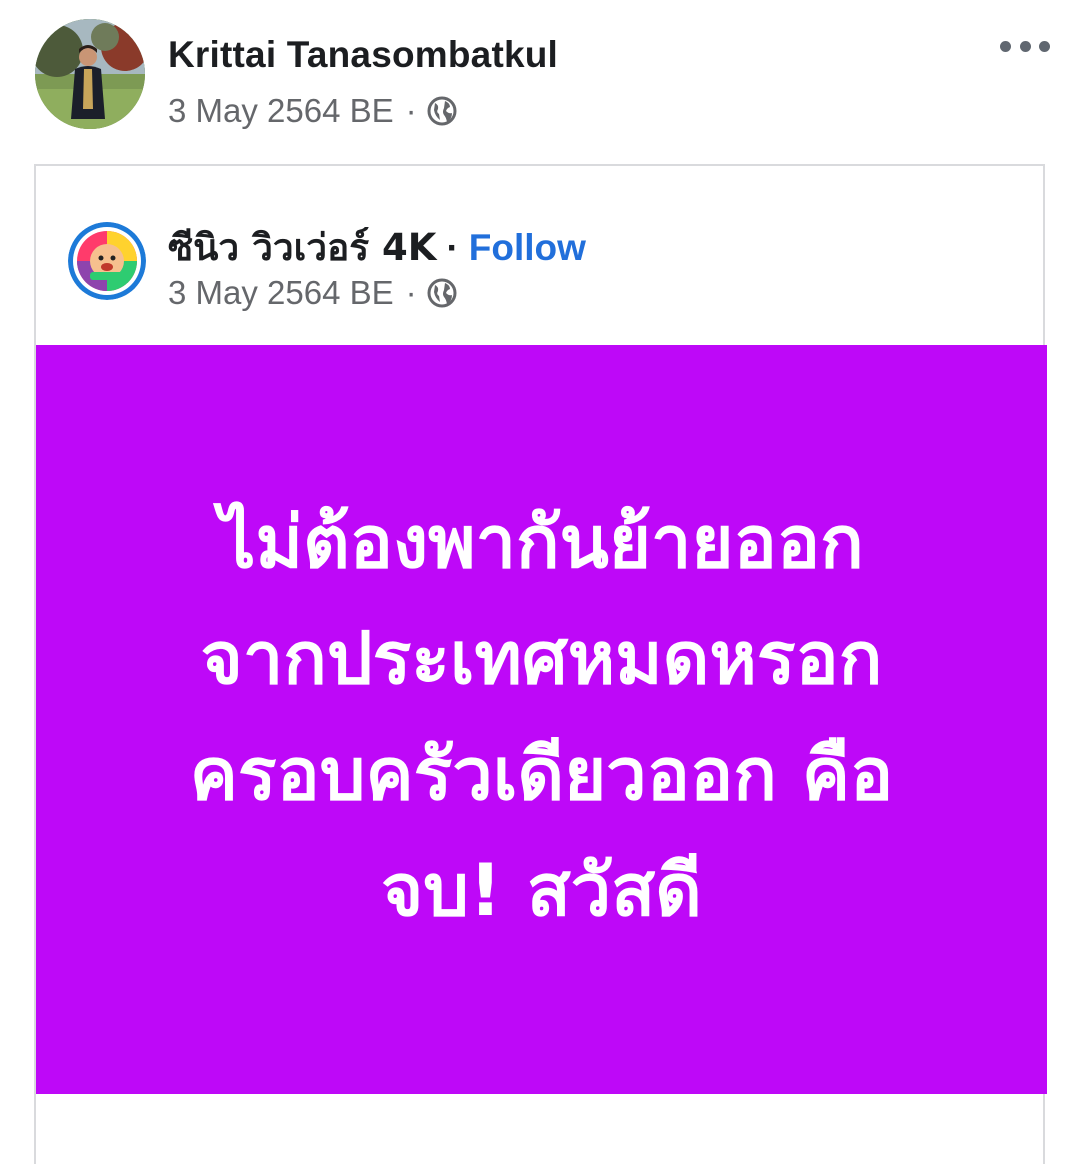 The width and height of the screenshot is (1079, 1164). What do you see at coordinates (541, 541) in the screenshot?
I see `status-line: ไม่ต้องพากันย้ายออก` at bounding box center [541, 541].